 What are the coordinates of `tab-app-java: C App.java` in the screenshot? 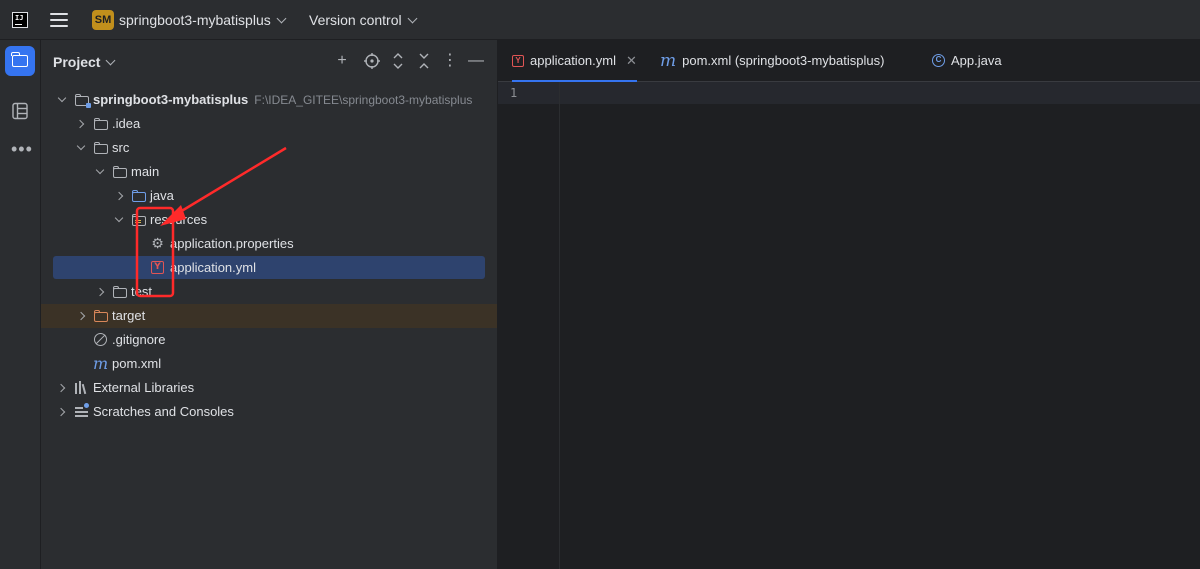 It's located at (967, 60).